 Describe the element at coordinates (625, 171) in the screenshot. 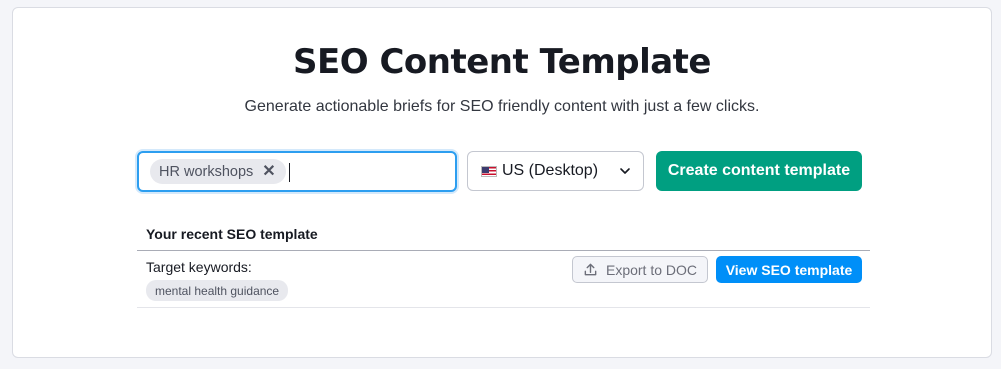

I see `chevron-down-icon` at that location.